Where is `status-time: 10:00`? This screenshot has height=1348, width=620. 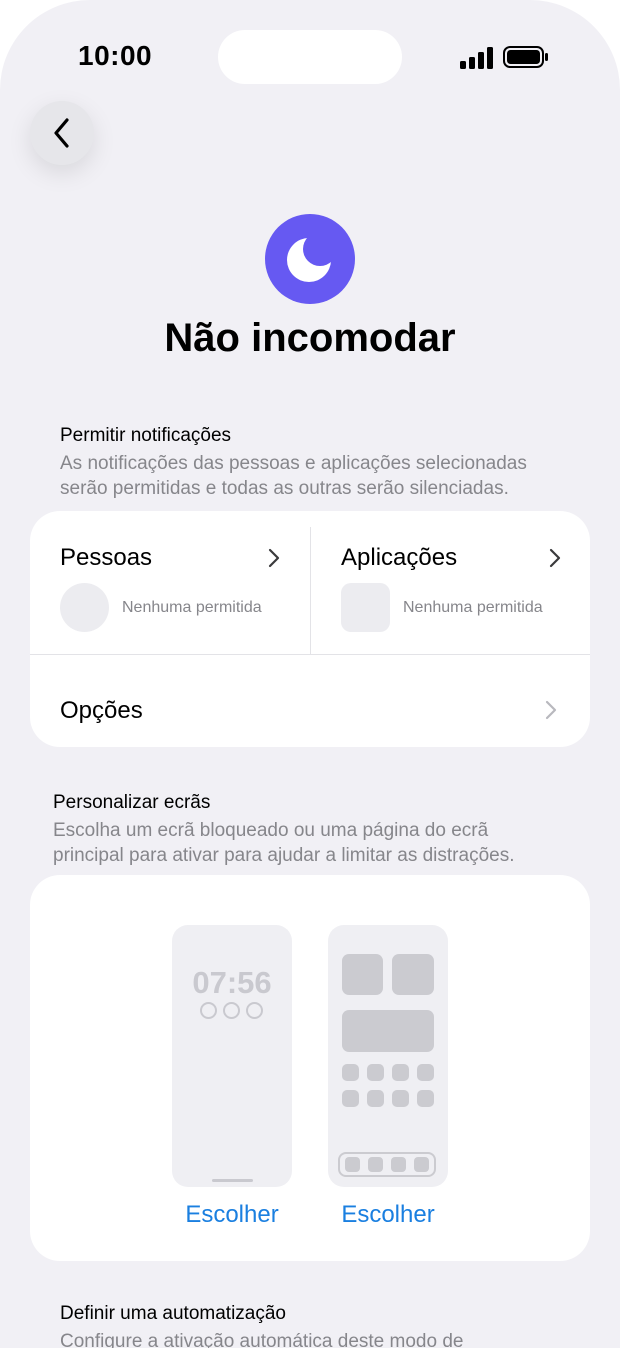 status-time: 10:00 is located at coordinates (115, 55).